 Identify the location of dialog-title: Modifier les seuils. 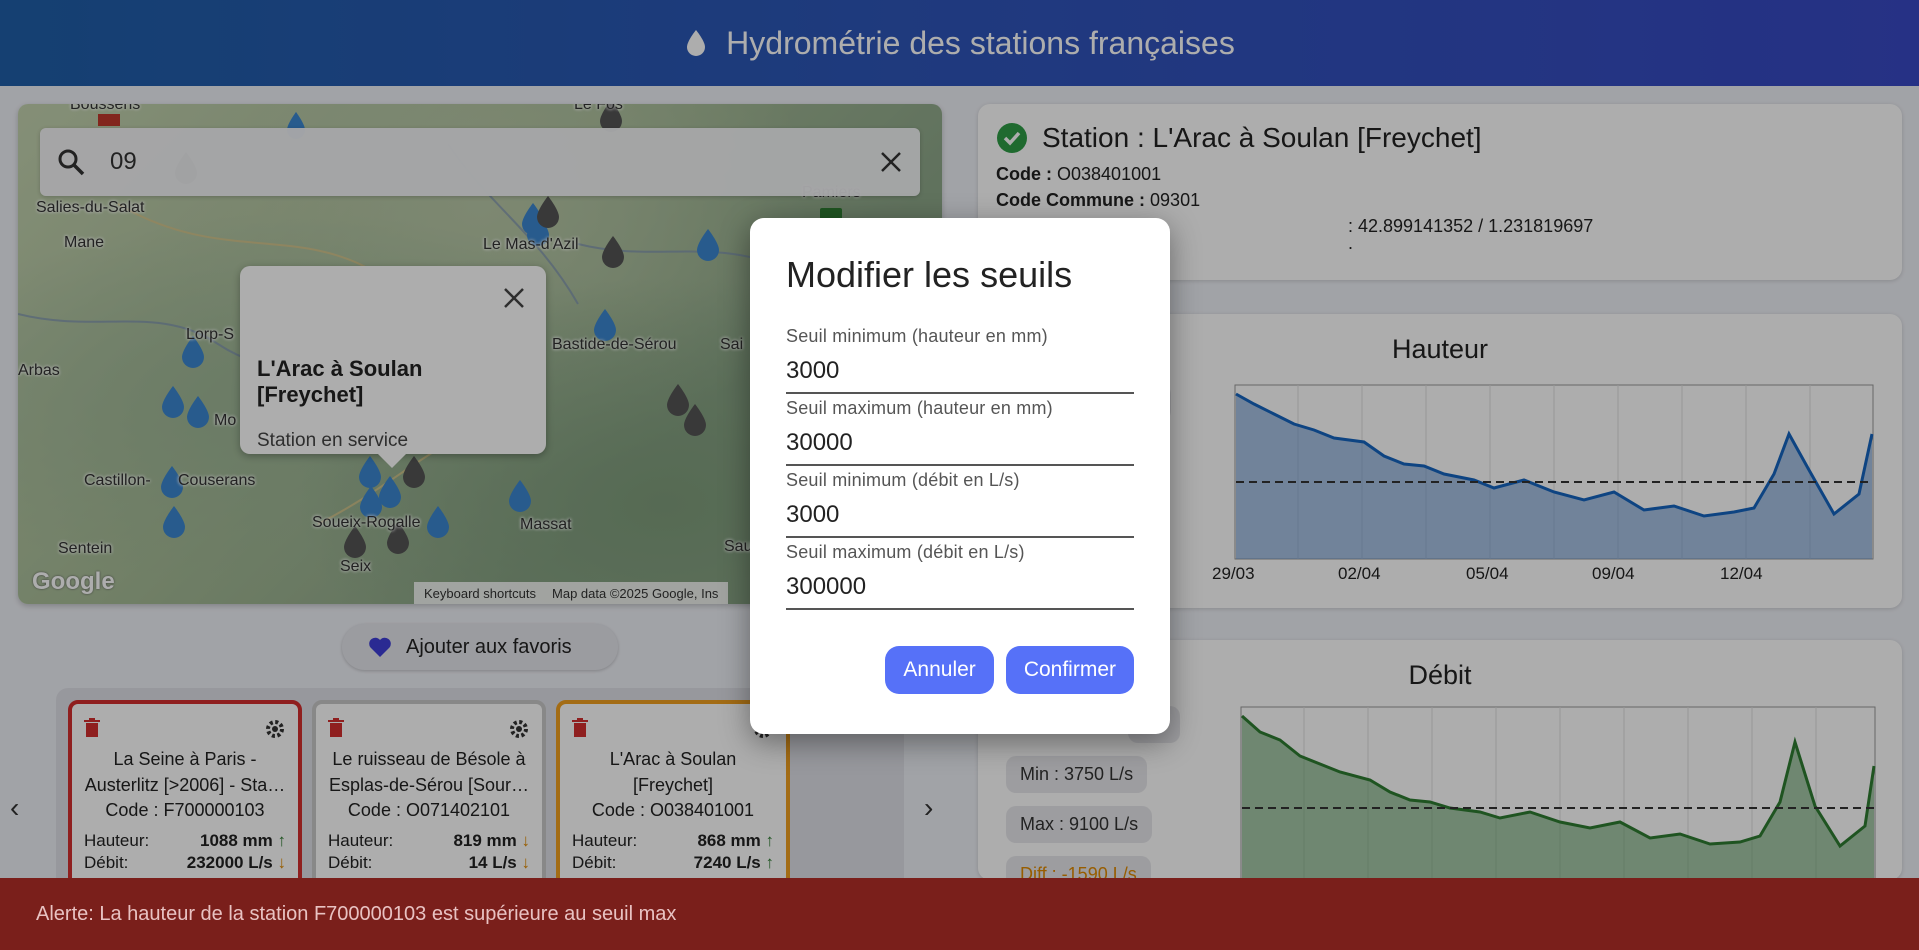
(929, 274).